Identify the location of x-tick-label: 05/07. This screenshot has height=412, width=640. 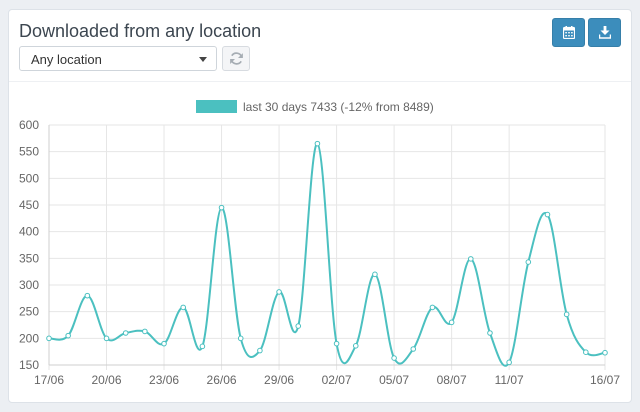
(394, 380).